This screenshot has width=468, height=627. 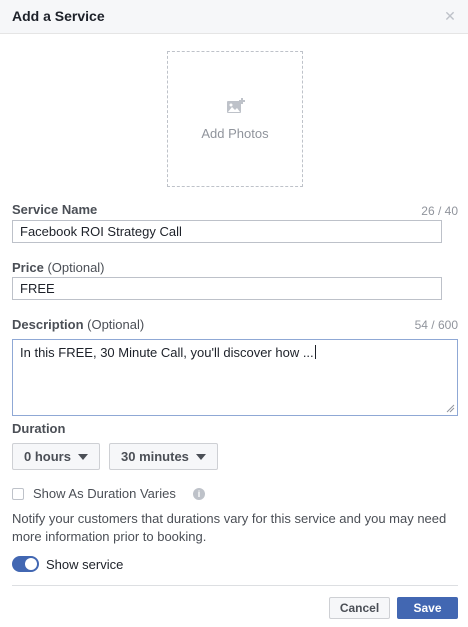 What do you see at coordinates (315, 352) in the screenshot?
I see `text-caret` at bounding box center [315, 352].